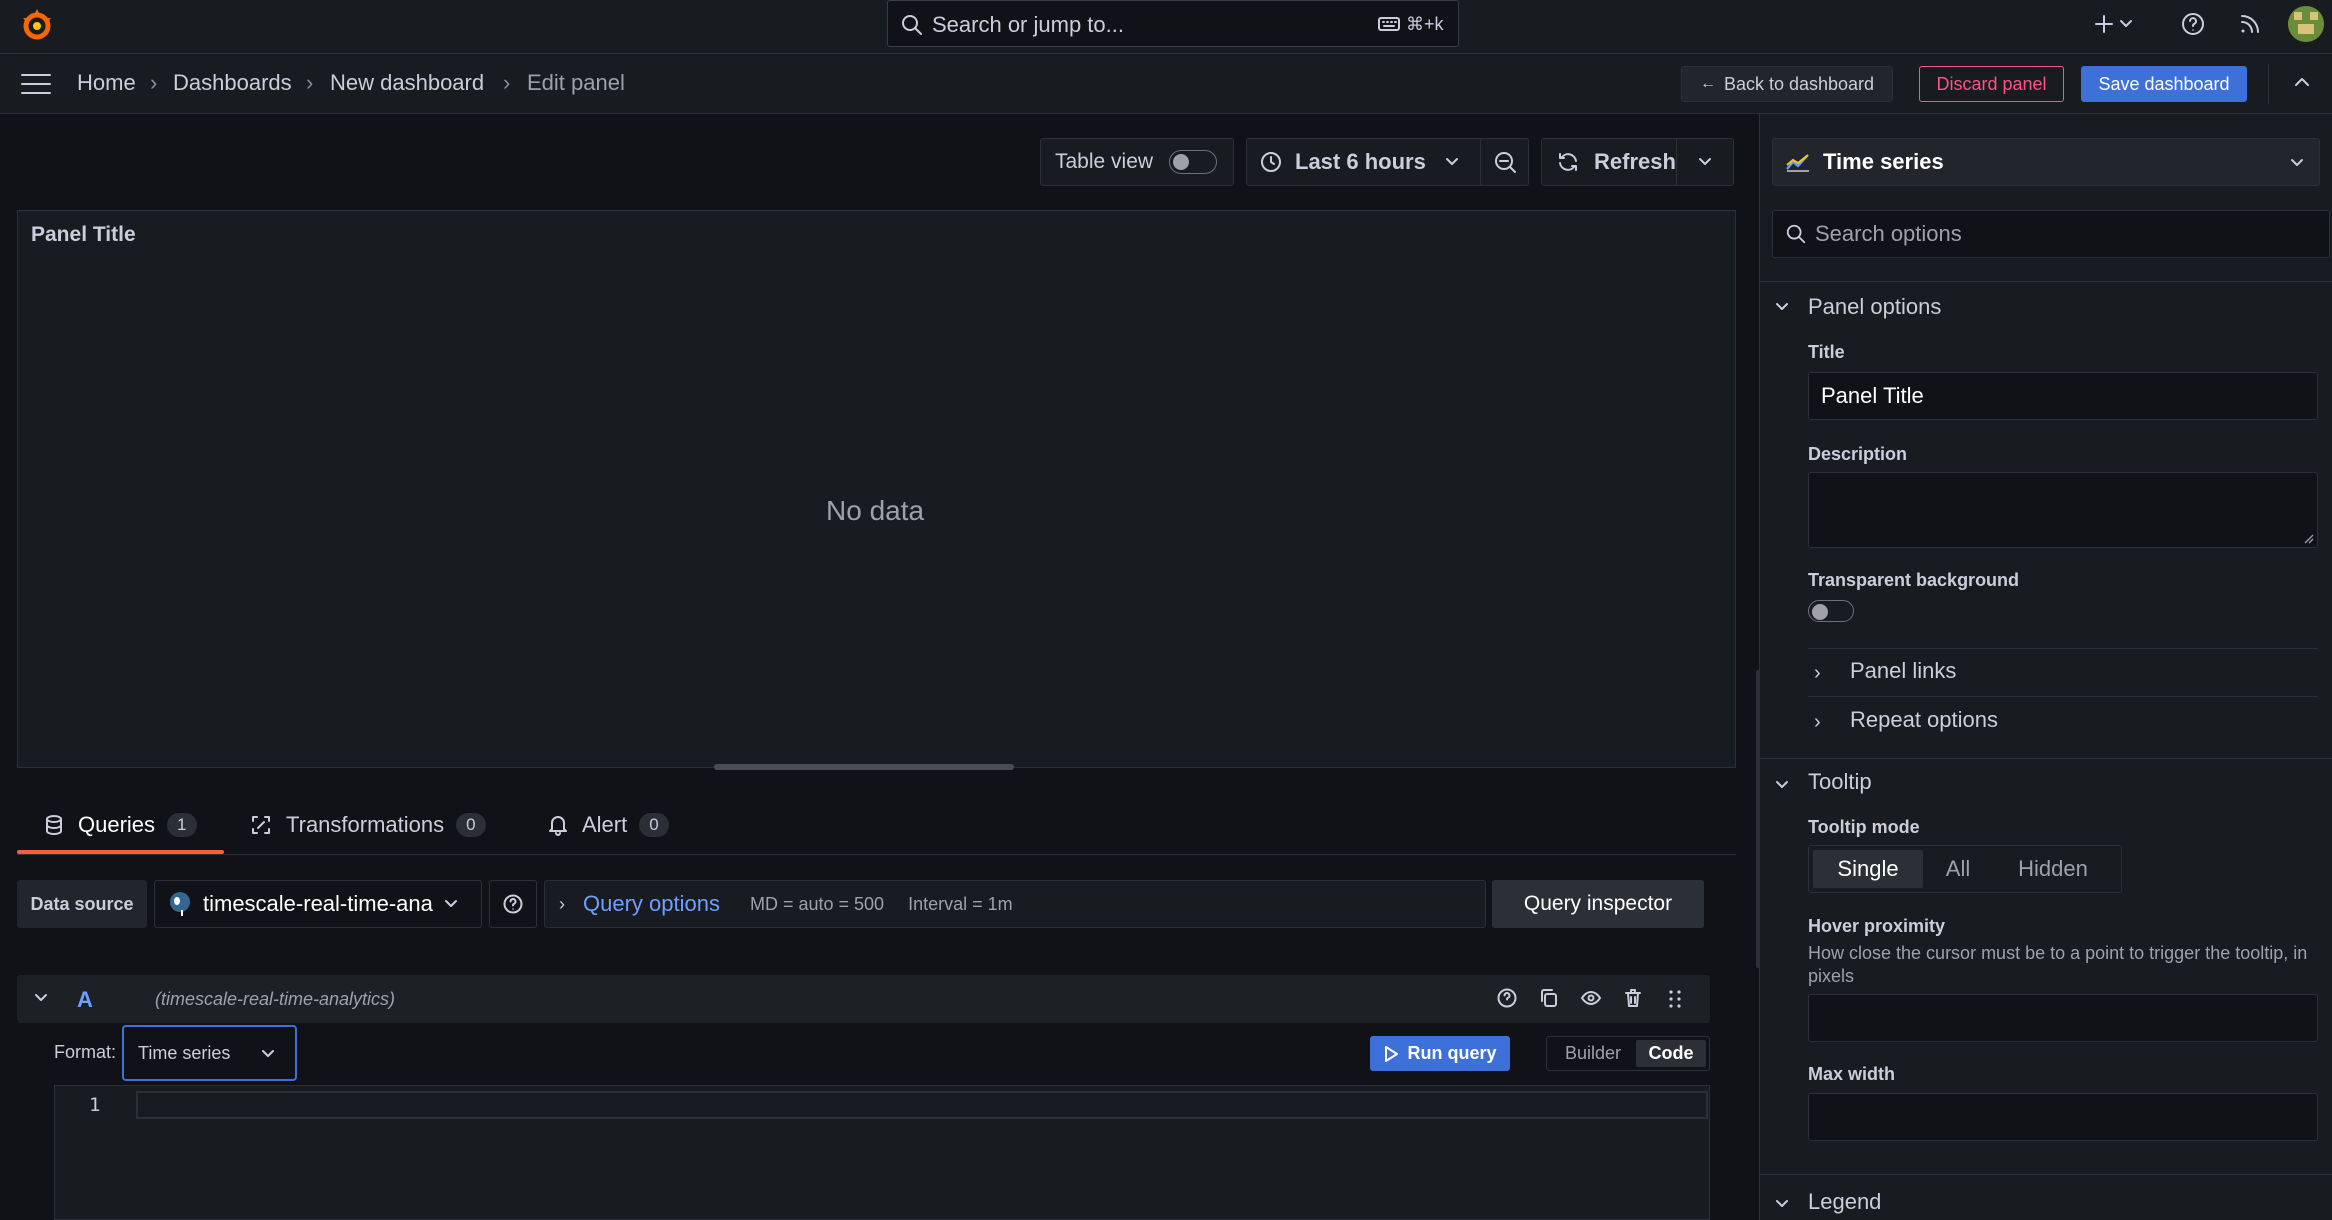  What do you see at coordinates (1671, 1053) in the screenshot?
I see `mode-code-button: Code` at bounding box center [1671, 1053].